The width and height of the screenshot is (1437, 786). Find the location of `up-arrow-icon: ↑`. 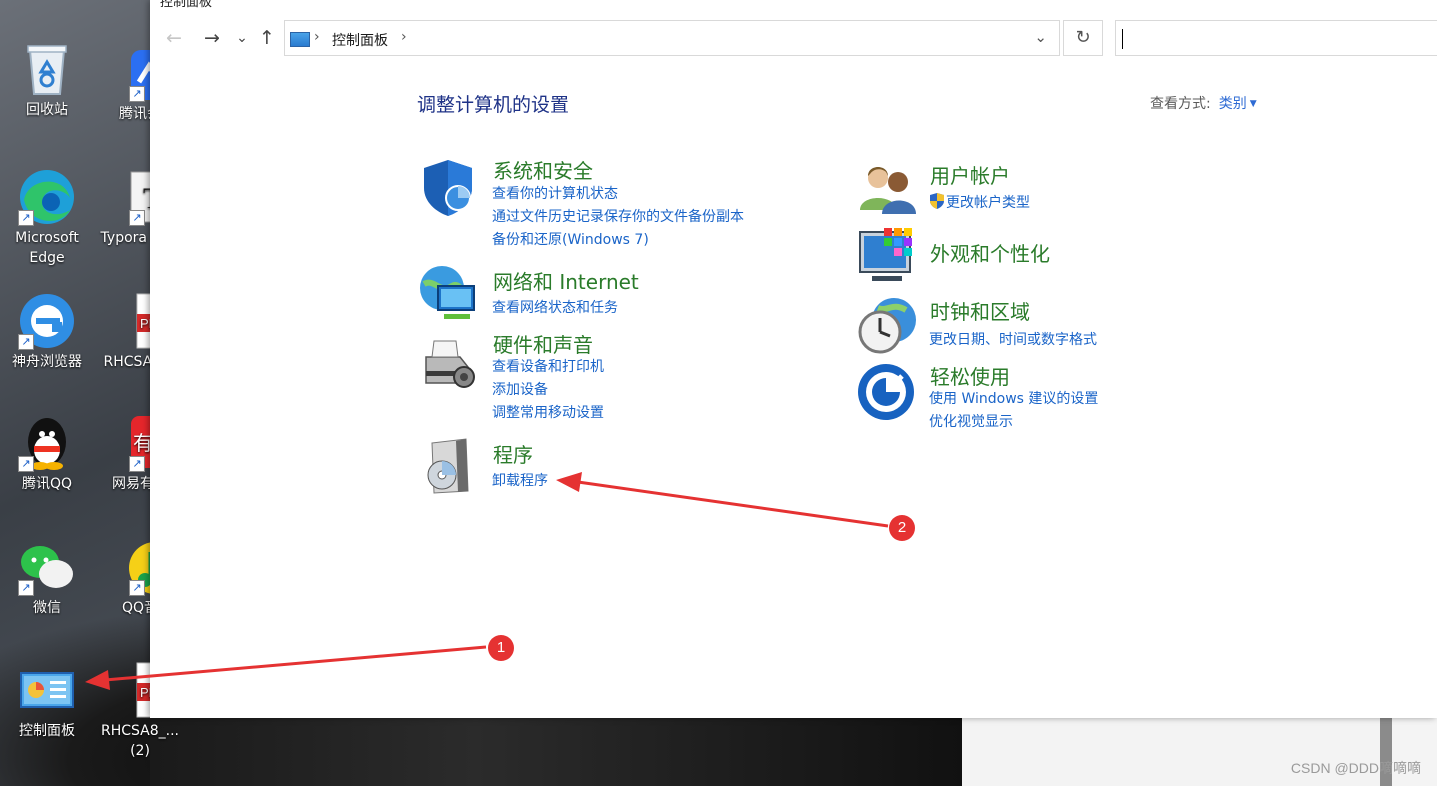

up-arrow-icon: ↑ is located at coordinates (267, 38).